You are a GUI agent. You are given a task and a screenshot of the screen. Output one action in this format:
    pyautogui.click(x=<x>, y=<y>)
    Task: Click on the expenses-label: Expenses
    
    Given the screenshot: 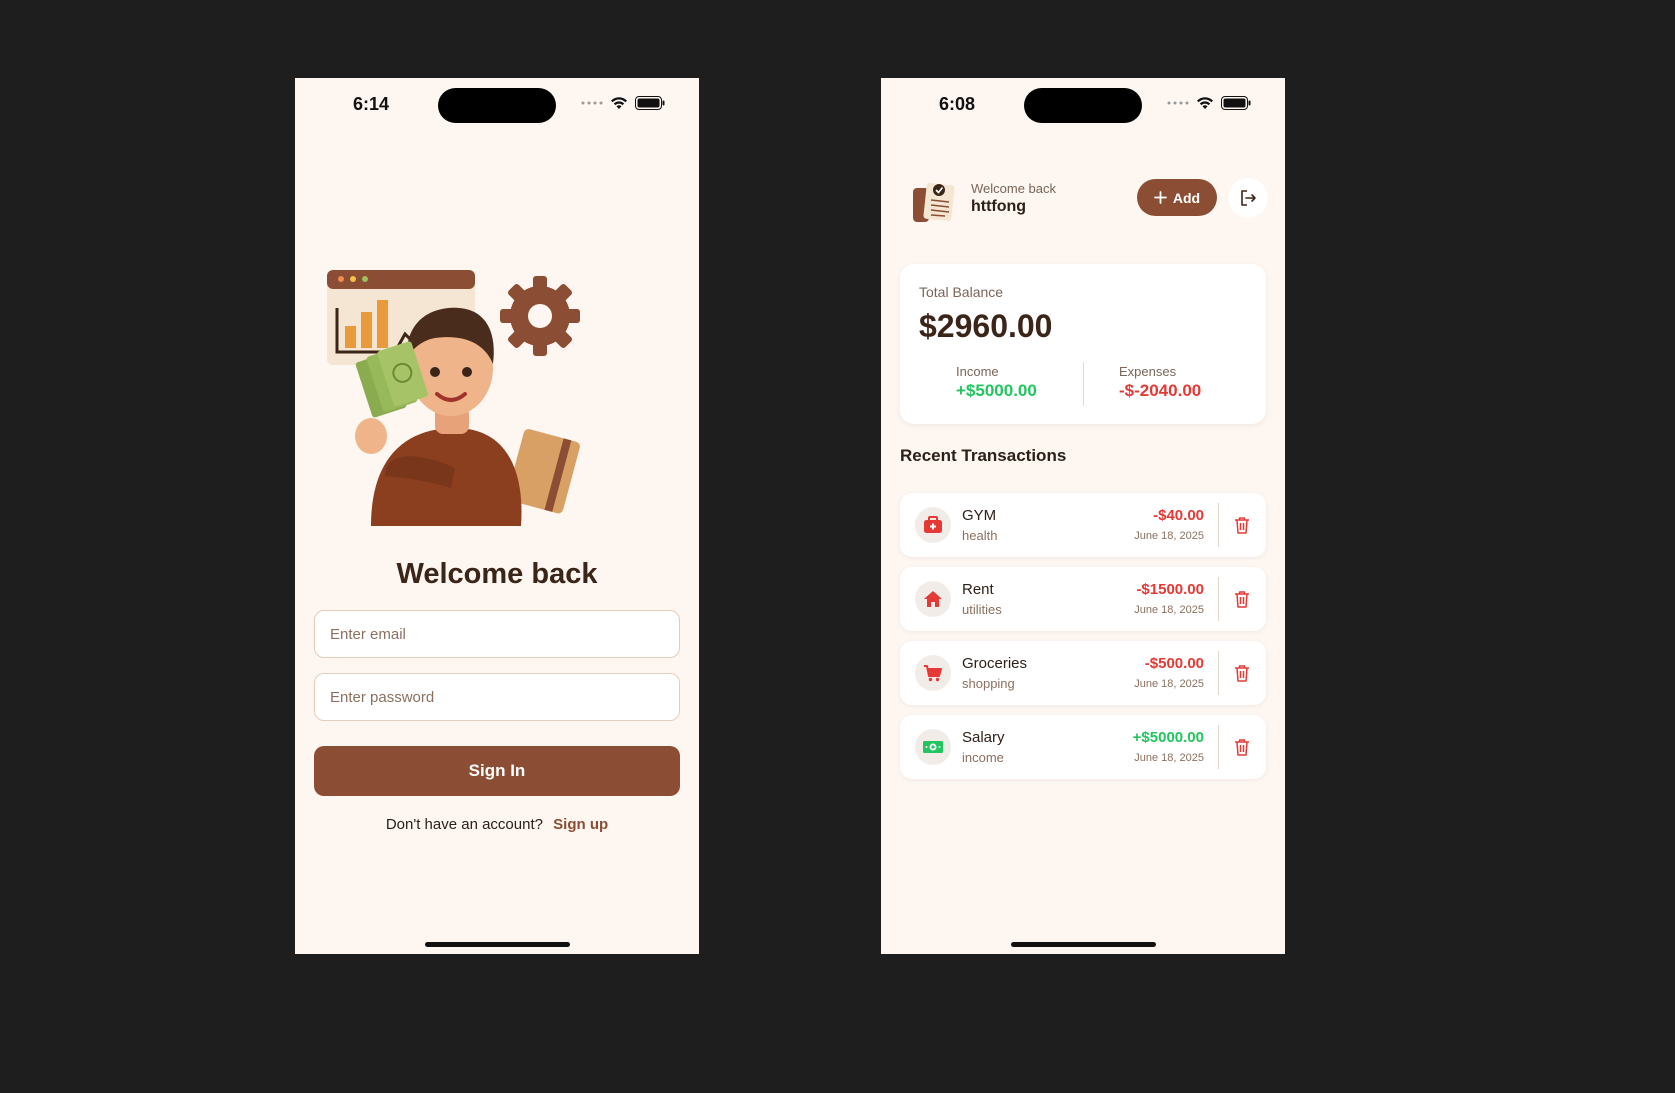 What is the action you would take?
    pyautogui.click(x=1148, y=371)
    